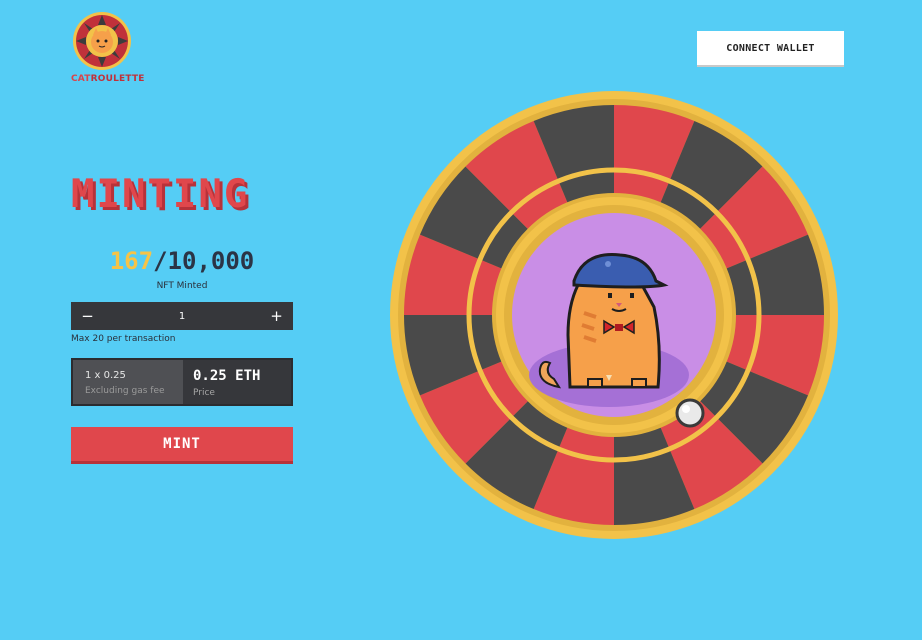 The height and width of the screenshot is (640, 922). I want to click on price-value: 0.25 ETH, so click(227, 376).